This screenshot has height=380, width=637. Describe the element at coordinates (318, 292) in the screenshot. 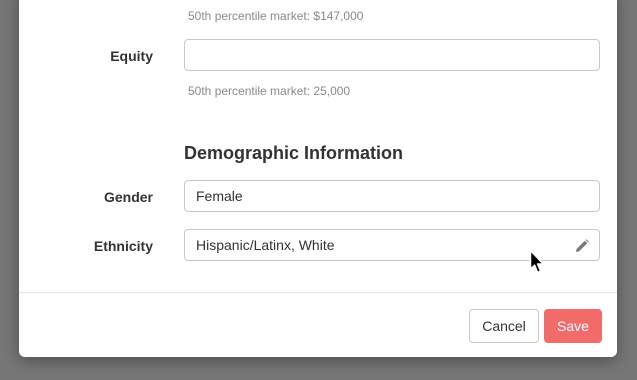

I see `footer-divider` at that location.